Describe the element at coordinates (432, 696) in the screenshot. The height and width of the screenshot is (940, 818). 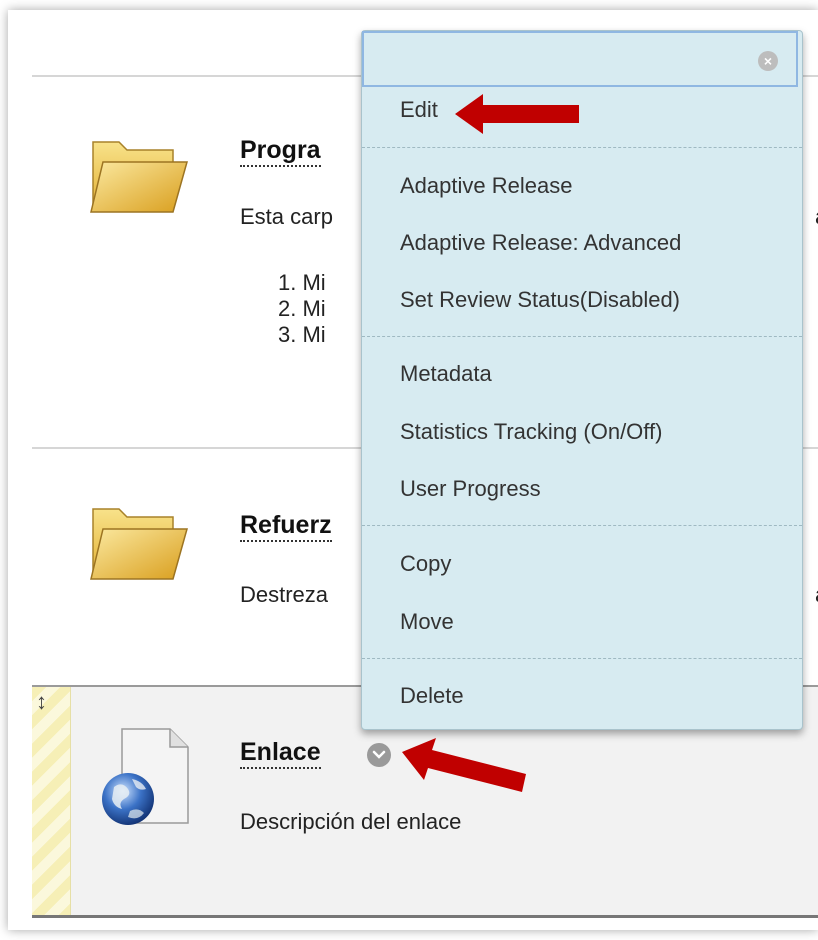
I see `menu-item-delete: Delete` at that location.